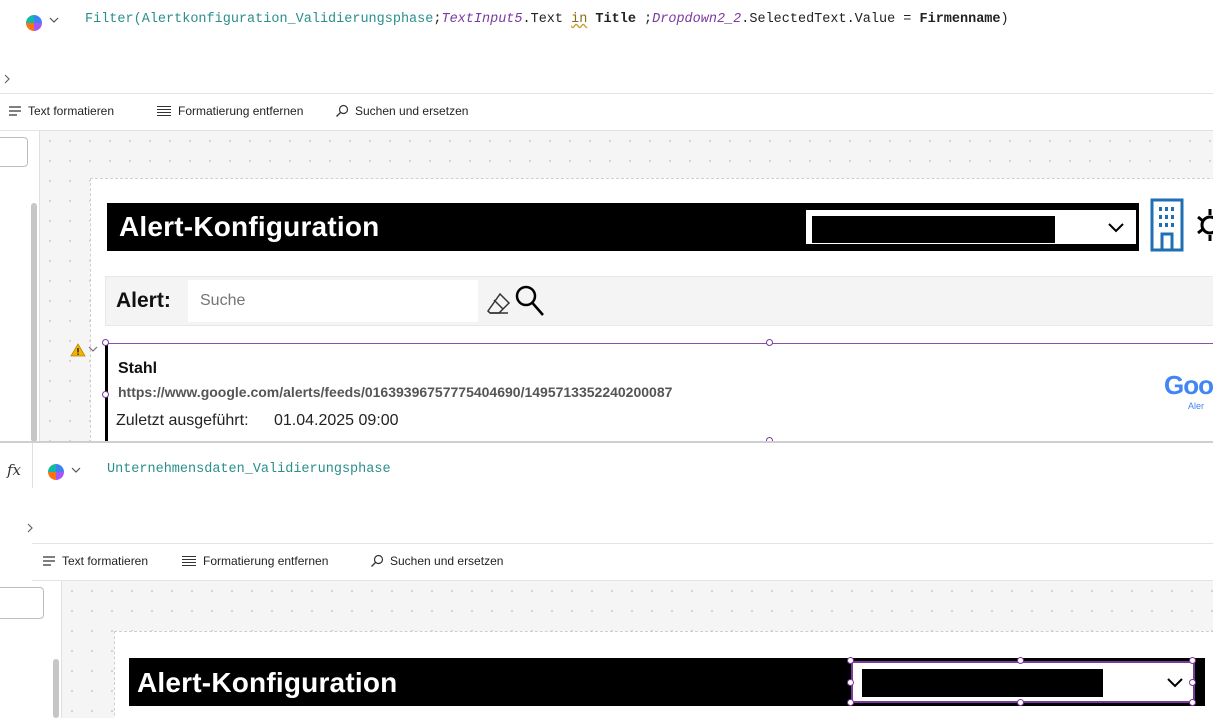  I want to click on logo-text: Goo, so click(1188, 385).